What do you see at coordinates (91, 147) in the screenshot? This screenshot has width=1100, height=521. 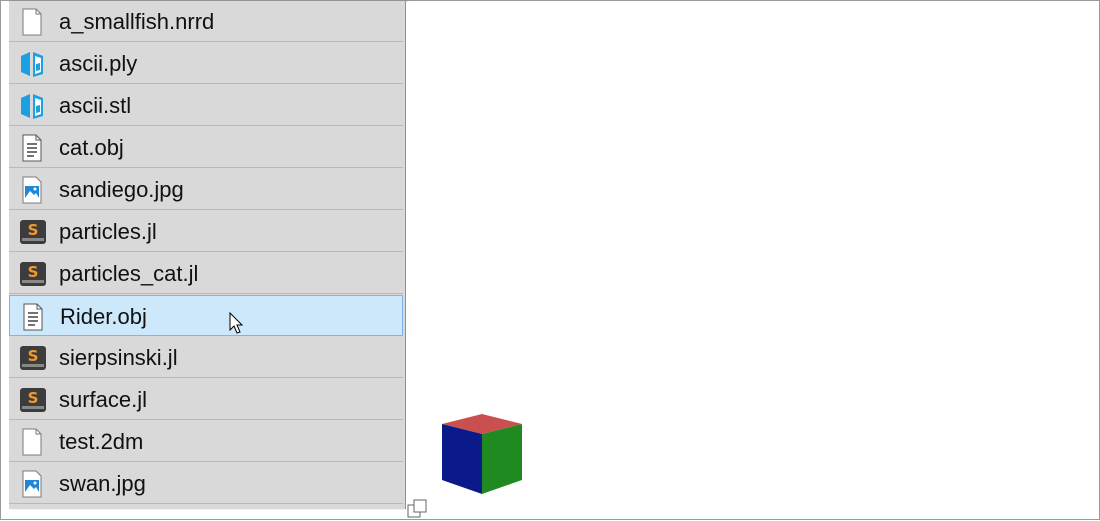 I see `file-name-label: cat.obj` at bounding box center [91, 147].